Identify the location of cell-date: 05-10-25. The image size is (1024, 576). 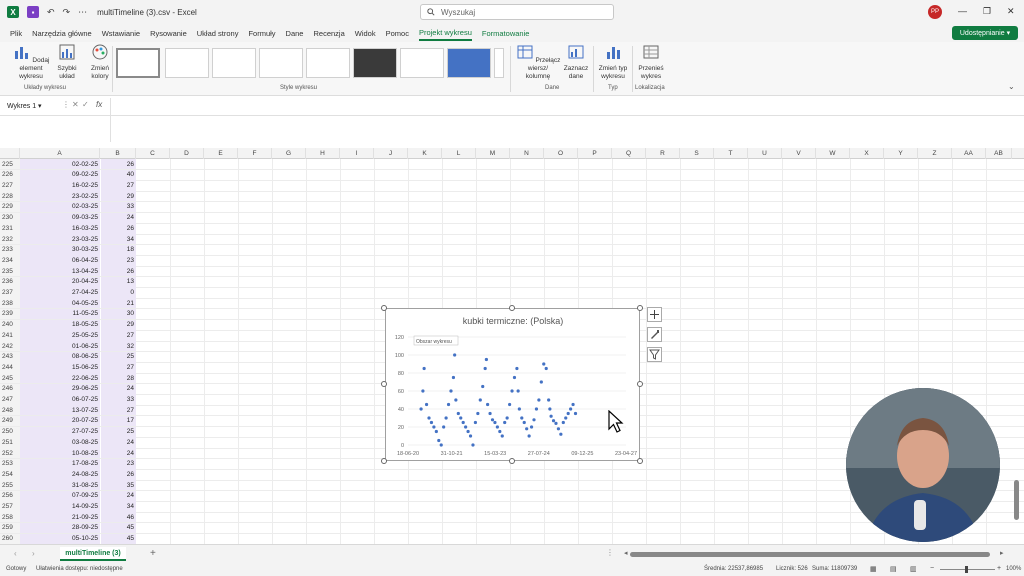
(60, 538).